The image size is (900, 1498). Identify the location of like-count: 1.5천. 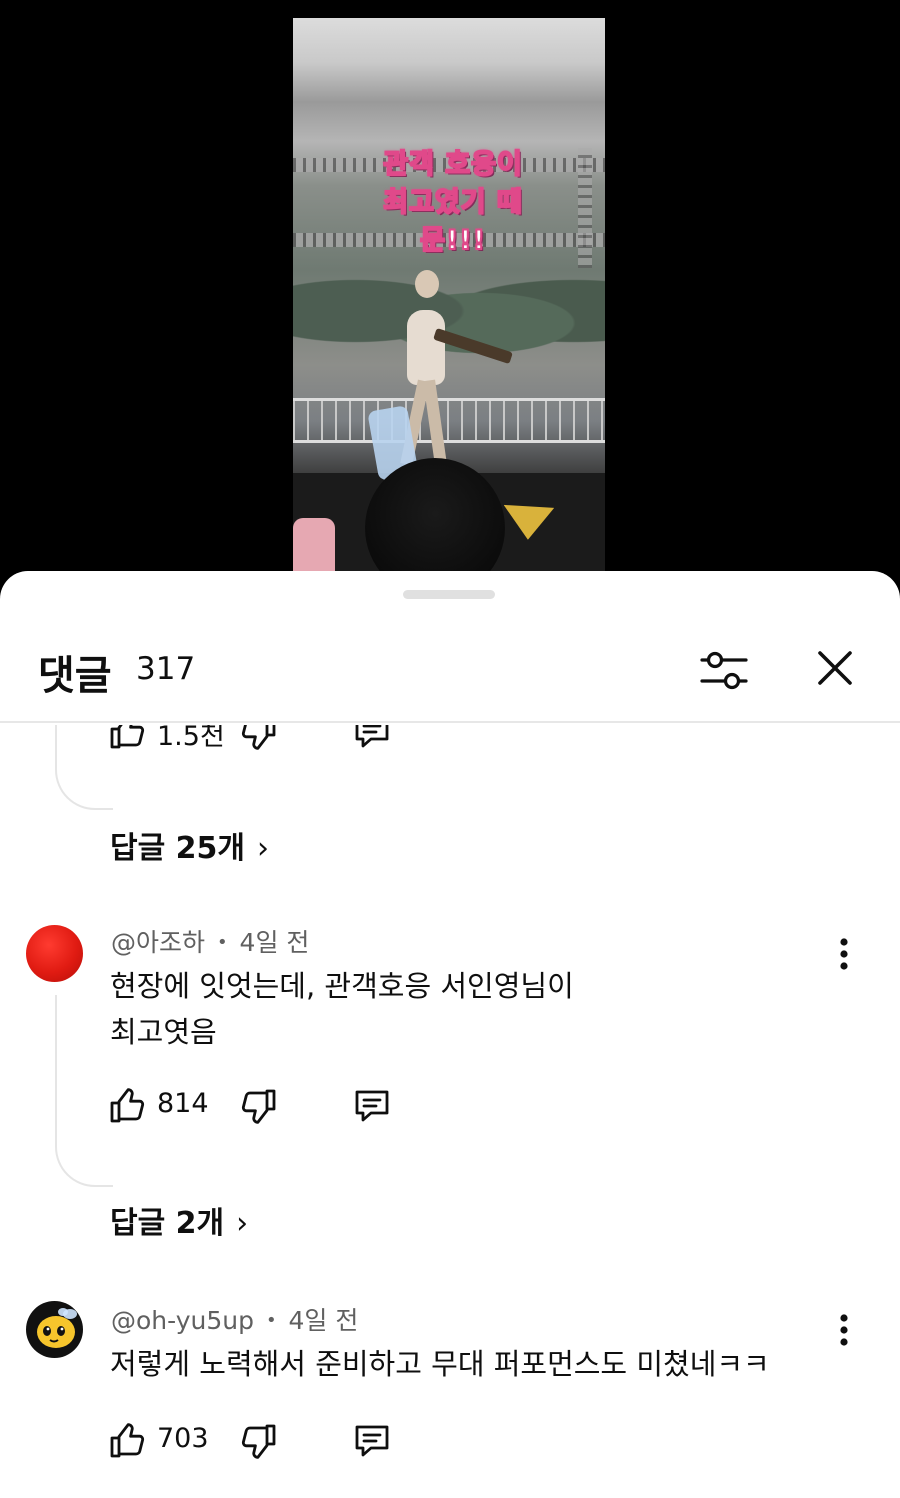
(191, 738).